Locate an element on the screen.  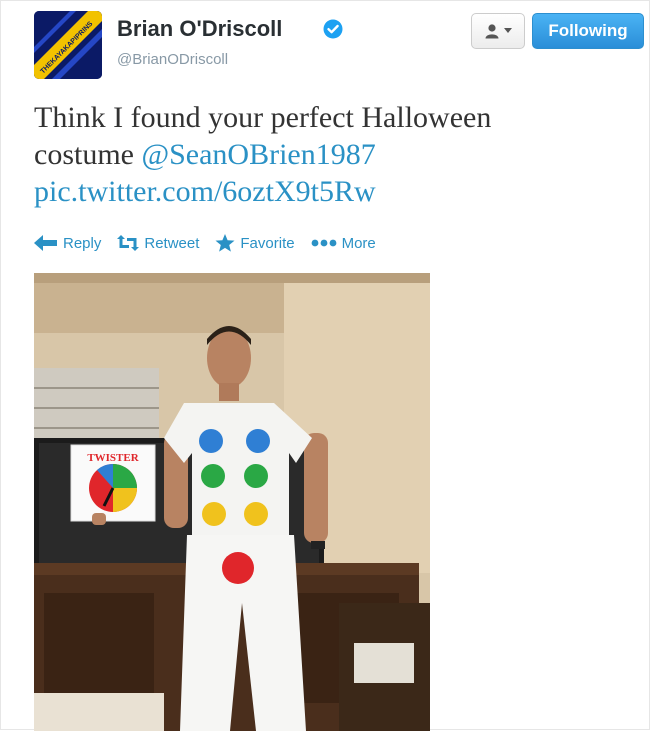
more-dots-icon is located at coordinates (323, 243).